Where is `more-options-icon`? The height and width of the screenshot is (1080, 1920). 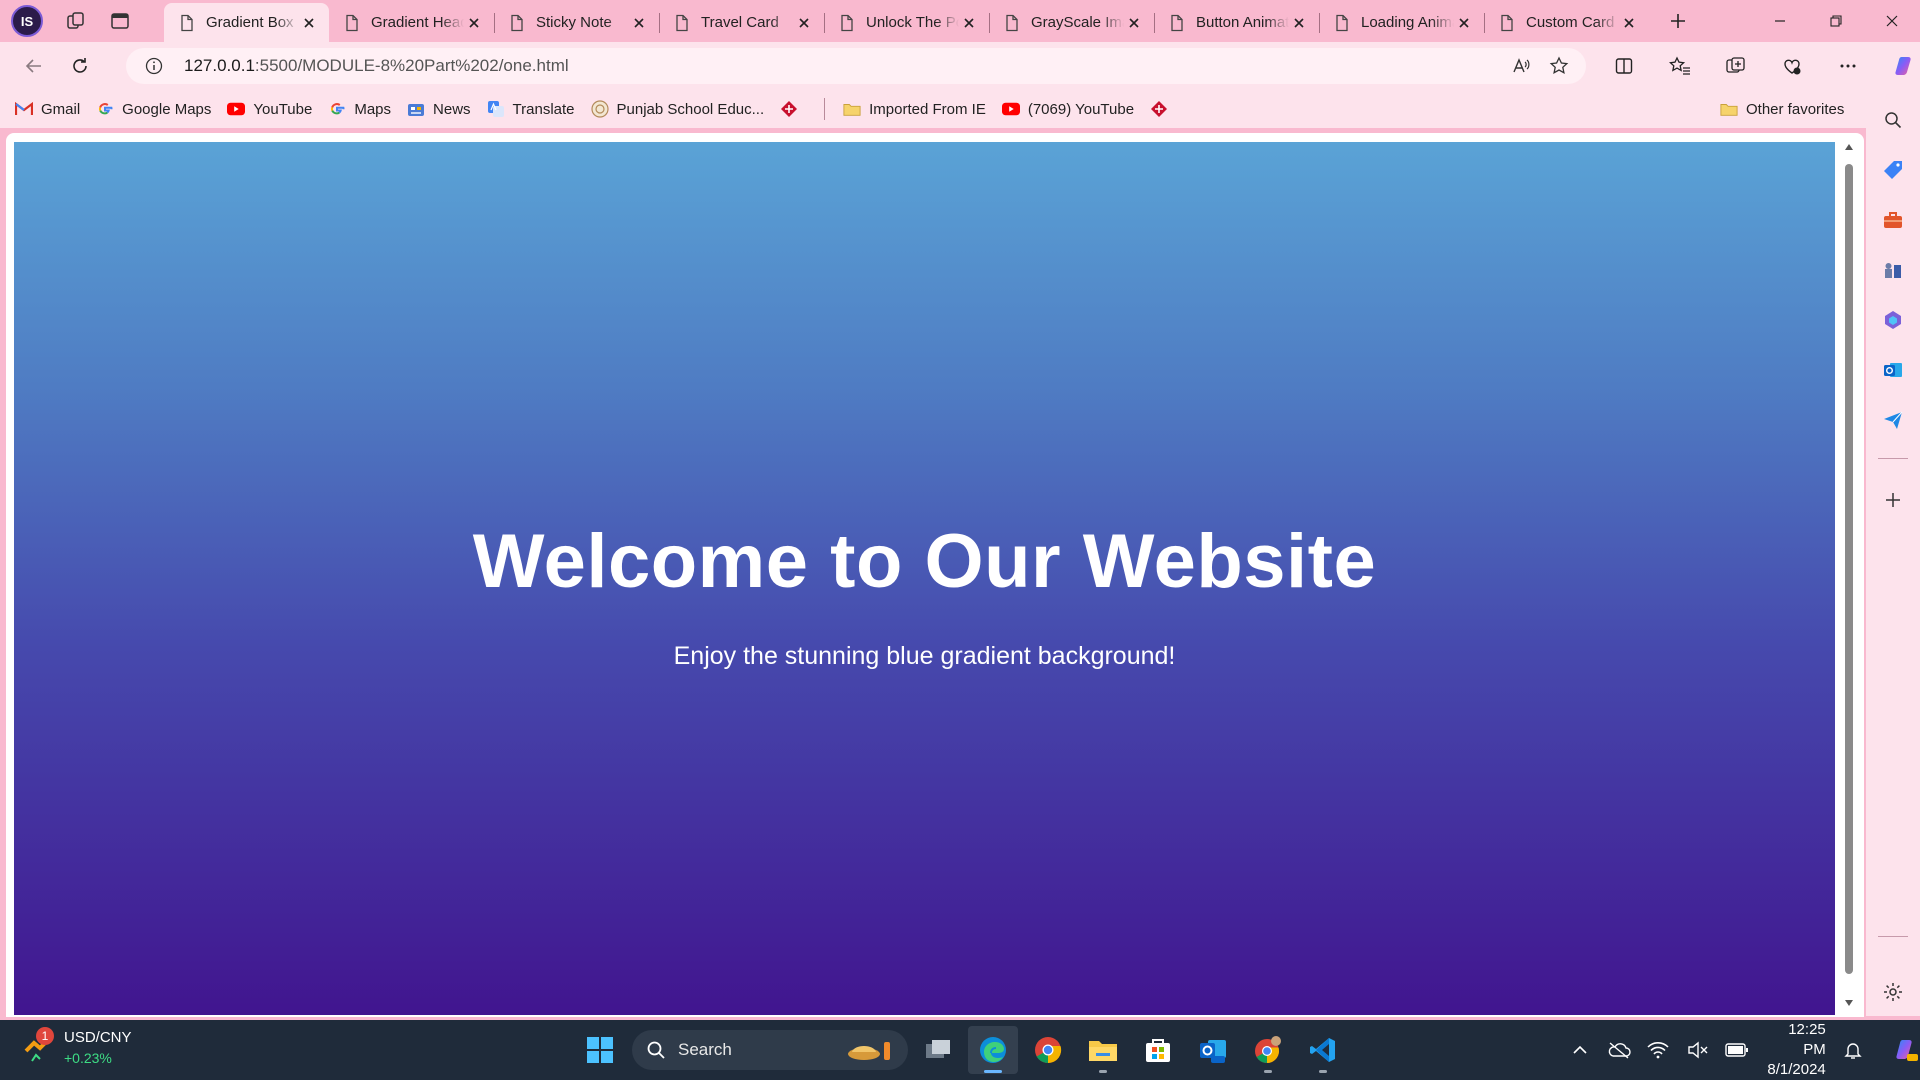 more-options-icon is located at coordinates (1848, 66).